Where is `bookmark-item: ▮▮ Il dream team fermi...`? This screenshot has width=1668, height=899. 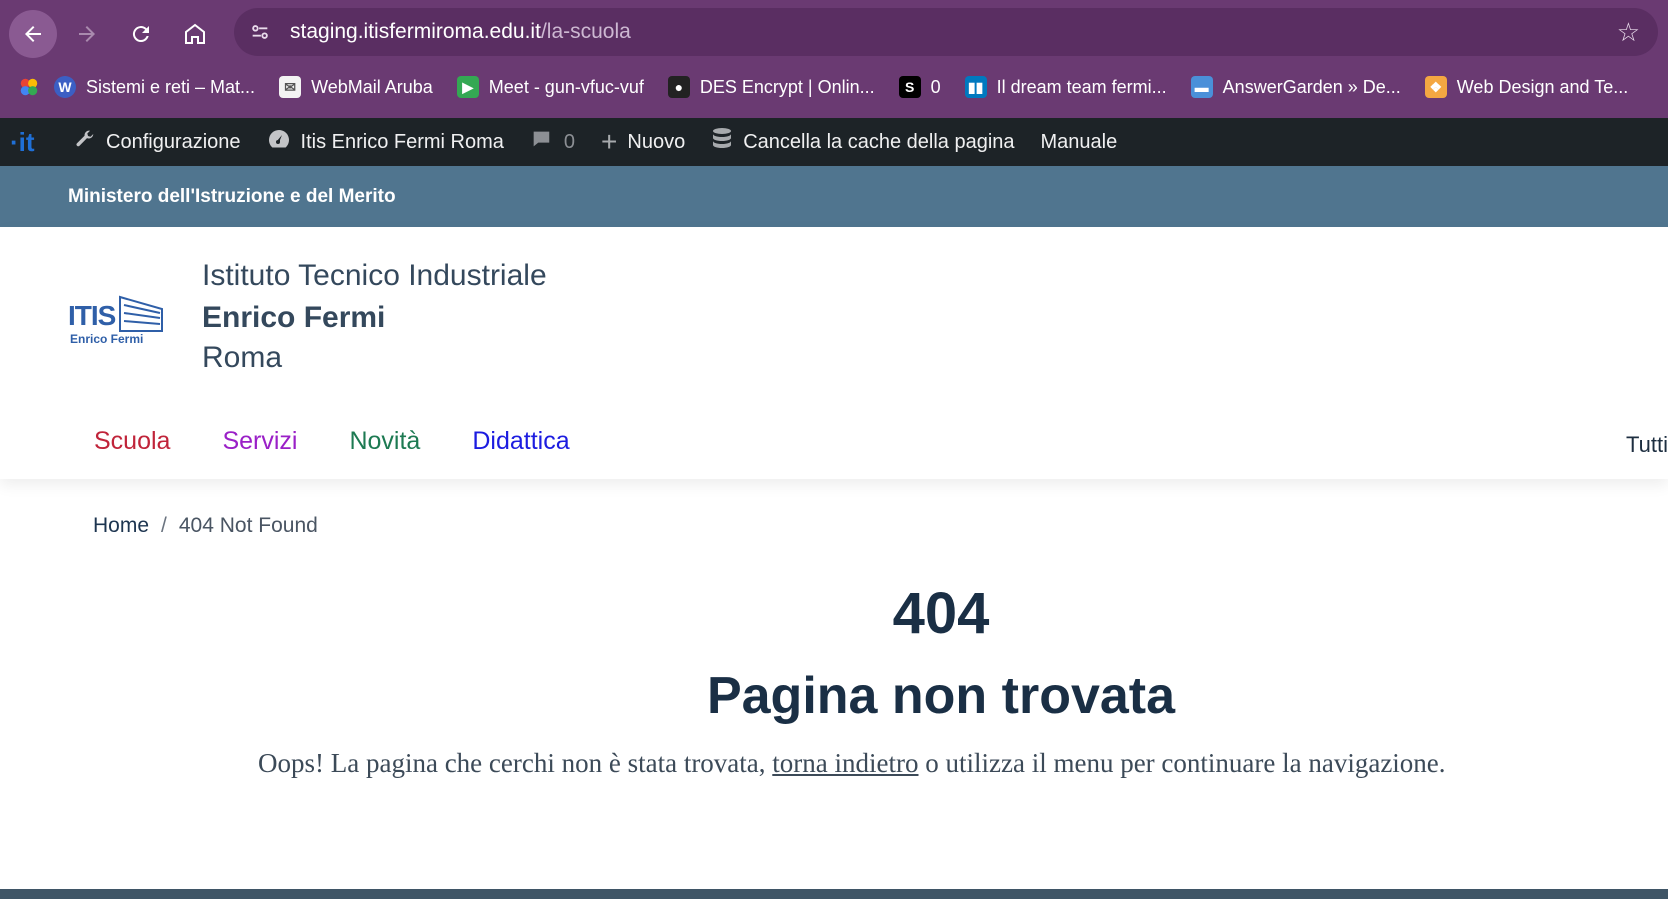
bookmark-item: ▮▮ Il dream team fermi... is located at coordinates (1065, 87).